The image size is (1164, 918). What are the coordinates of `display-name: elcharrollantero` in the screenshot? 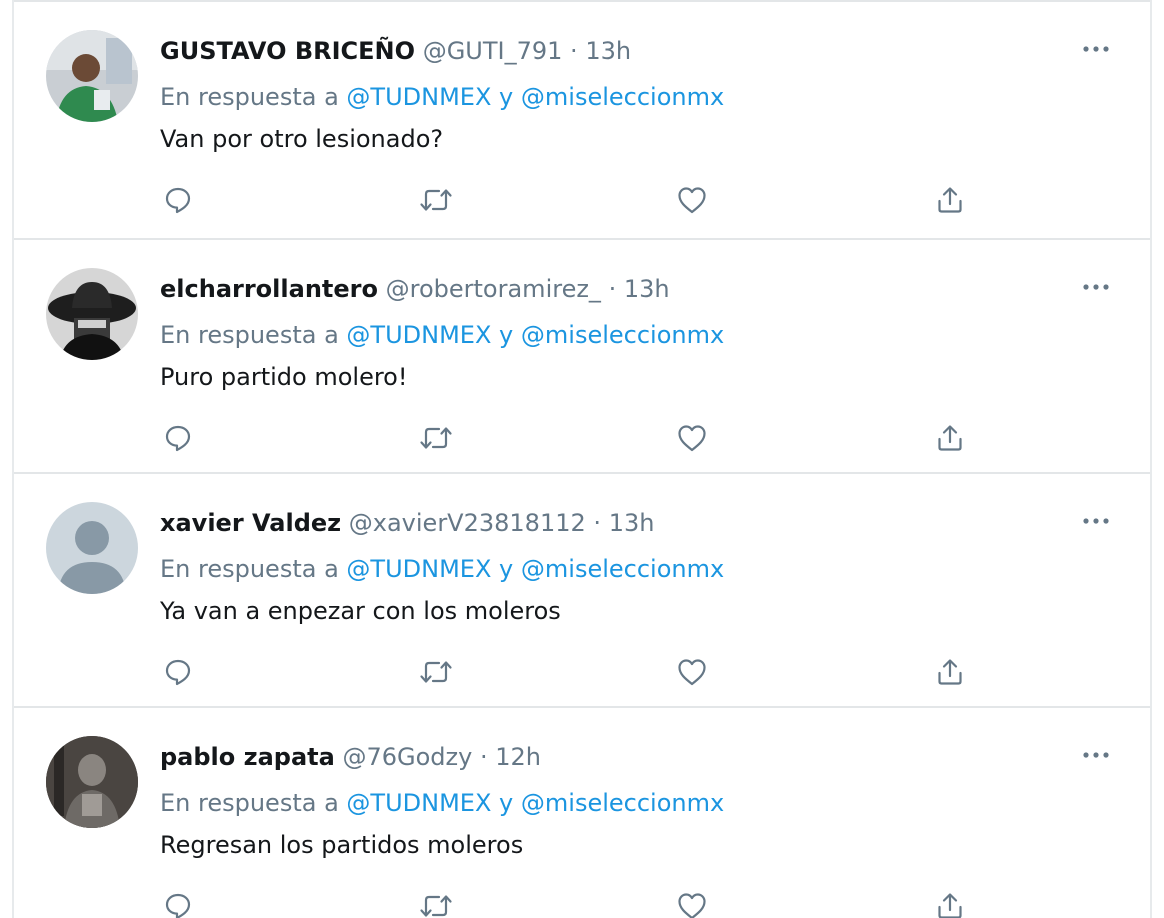 It's located at (269, 289).